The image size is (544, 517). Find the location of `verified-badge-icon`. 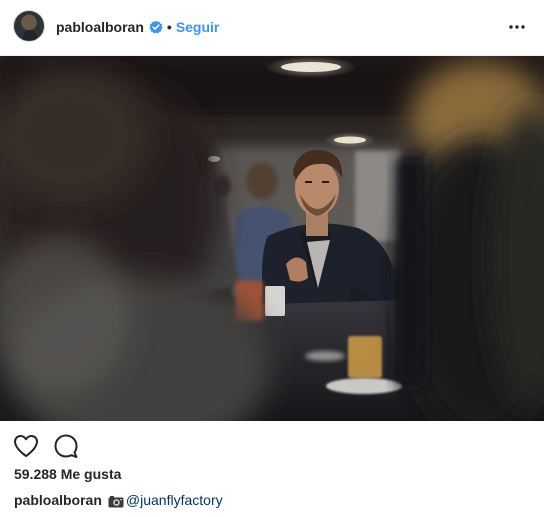

verified-badge-icon is located at coordinates (156, 27).